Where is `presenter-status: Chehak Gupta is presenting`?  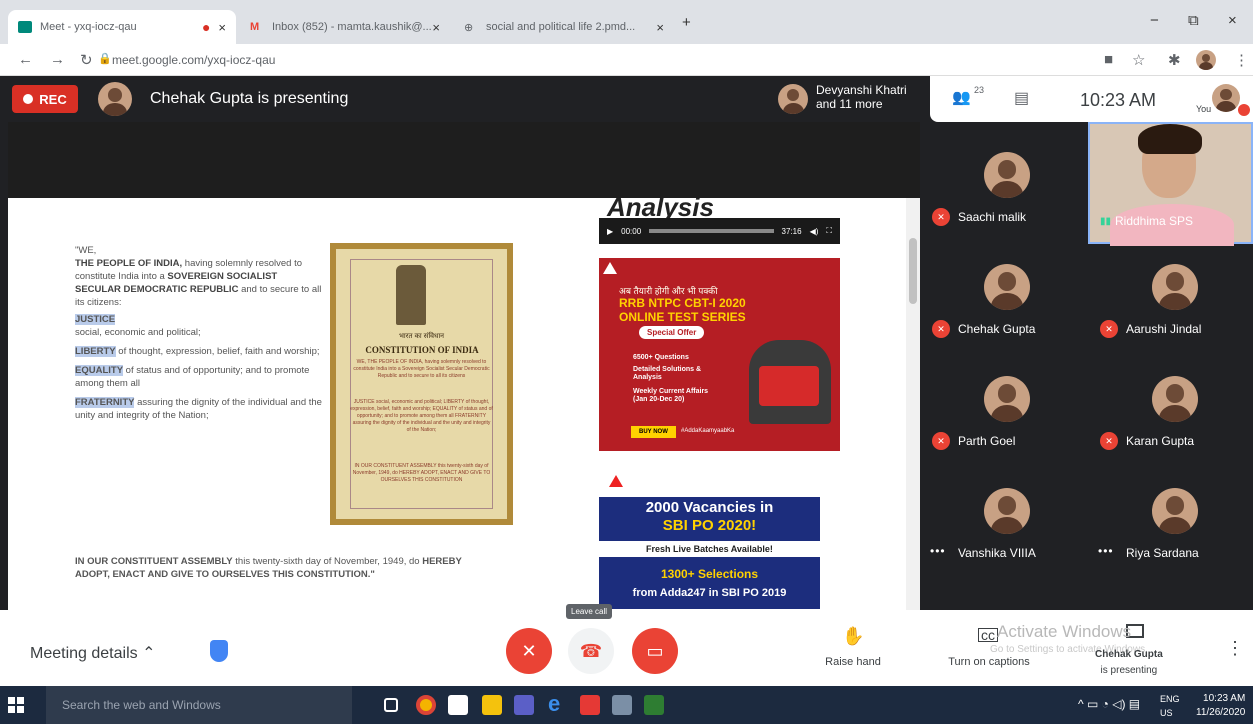
presenter-status: Chehak Gupta is presenting is located at coordinates (1129, 663).